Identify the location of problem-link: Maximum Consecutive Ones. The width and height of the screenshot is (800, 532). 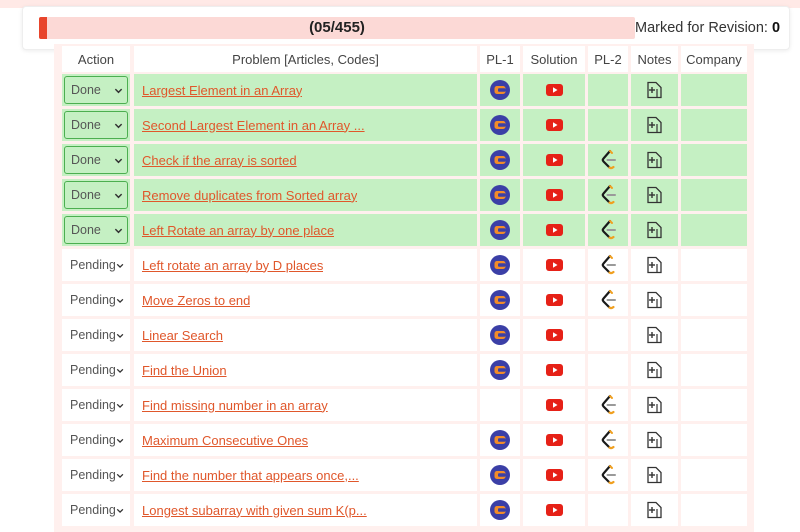
(225, 440).